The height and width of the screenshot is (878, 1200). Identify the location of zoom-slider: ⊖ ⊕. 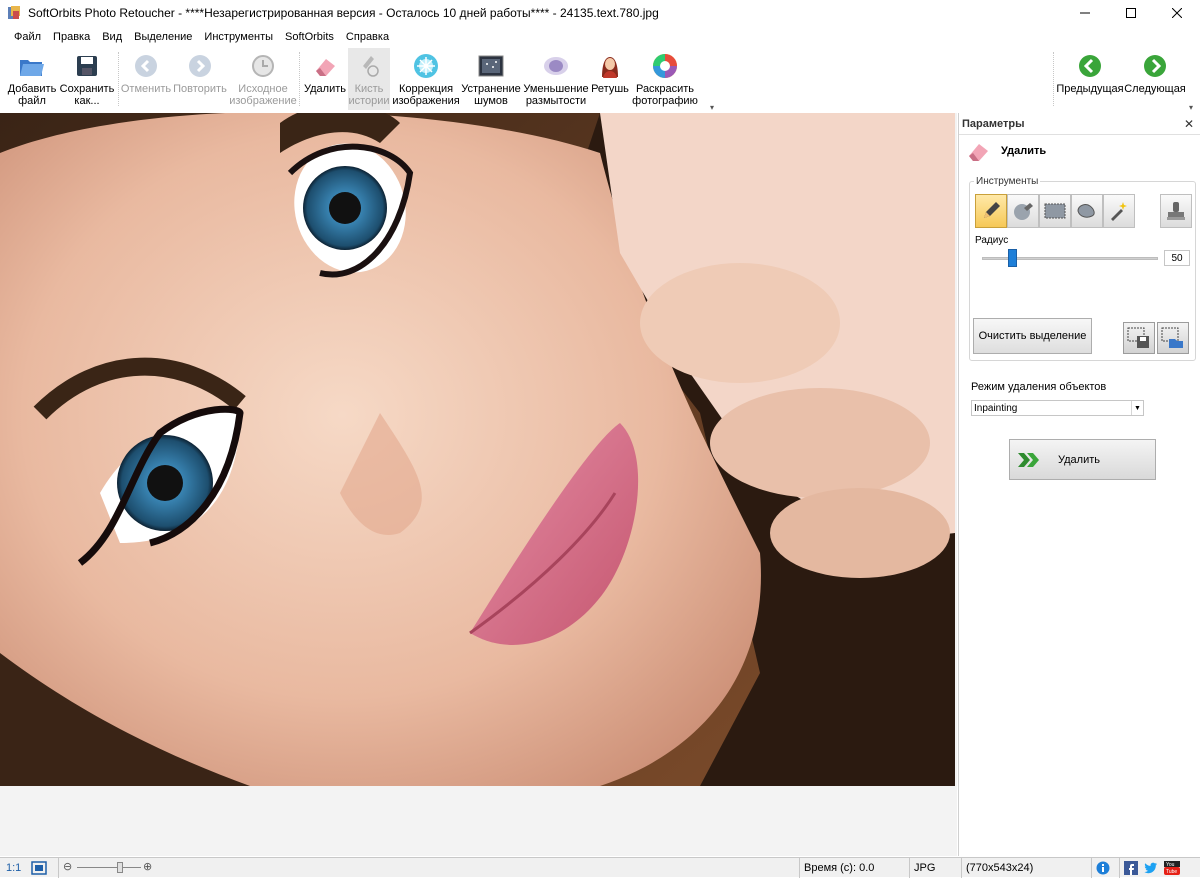
(107, 868).